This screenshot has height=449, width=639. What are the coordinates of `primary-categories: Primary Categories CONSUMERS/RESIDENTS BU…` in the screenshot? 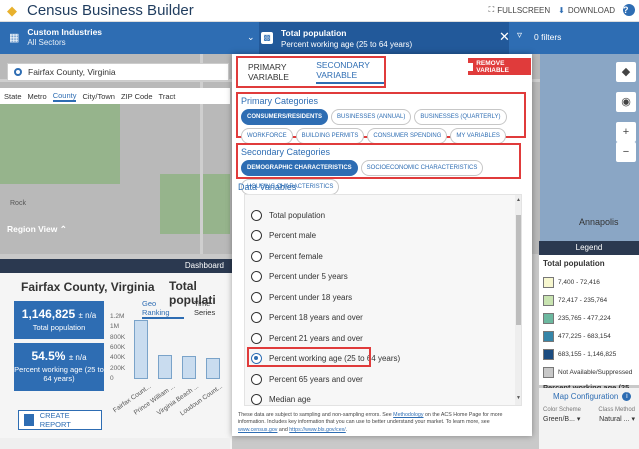 It's located at (381, 118).